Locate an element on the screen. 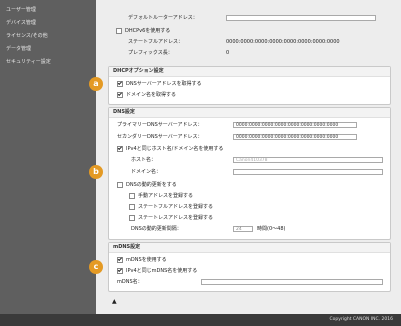 The height and width of the screenshot is (326, 401). get-dns-row: DNSサーバーアドレスを取得する is located at coordinates (159, 84).